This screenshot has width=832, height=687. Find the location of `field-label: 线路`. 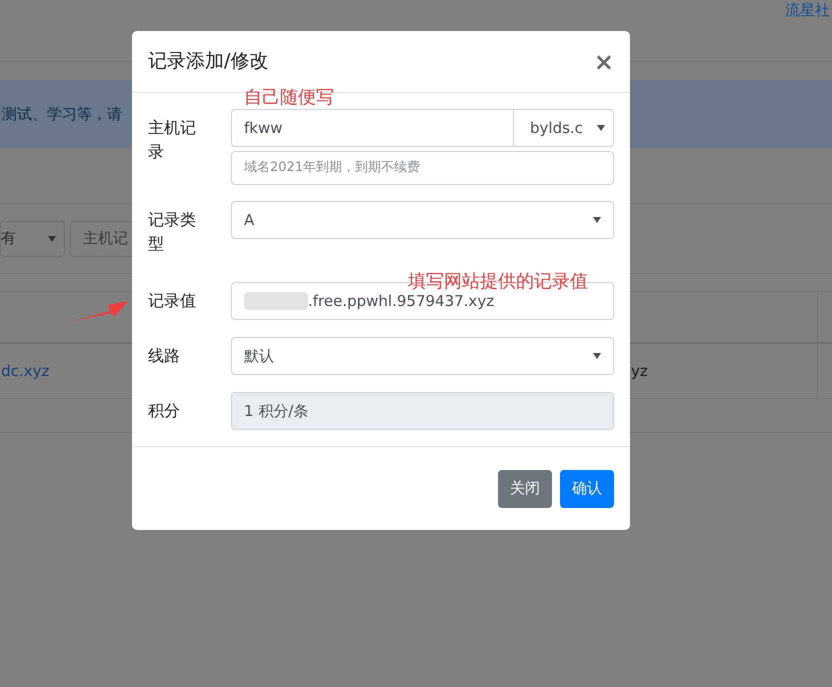

field-label: 线路 is located at coordinates (164, 356).